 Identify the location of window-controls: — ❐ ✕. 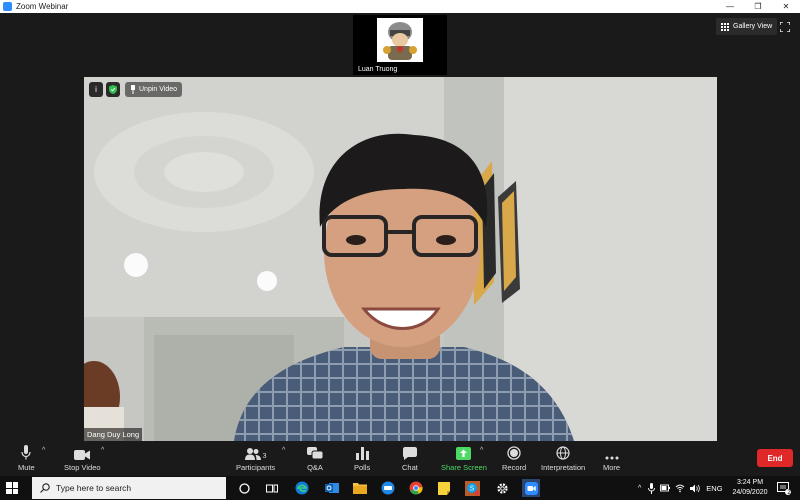
(758, 6).